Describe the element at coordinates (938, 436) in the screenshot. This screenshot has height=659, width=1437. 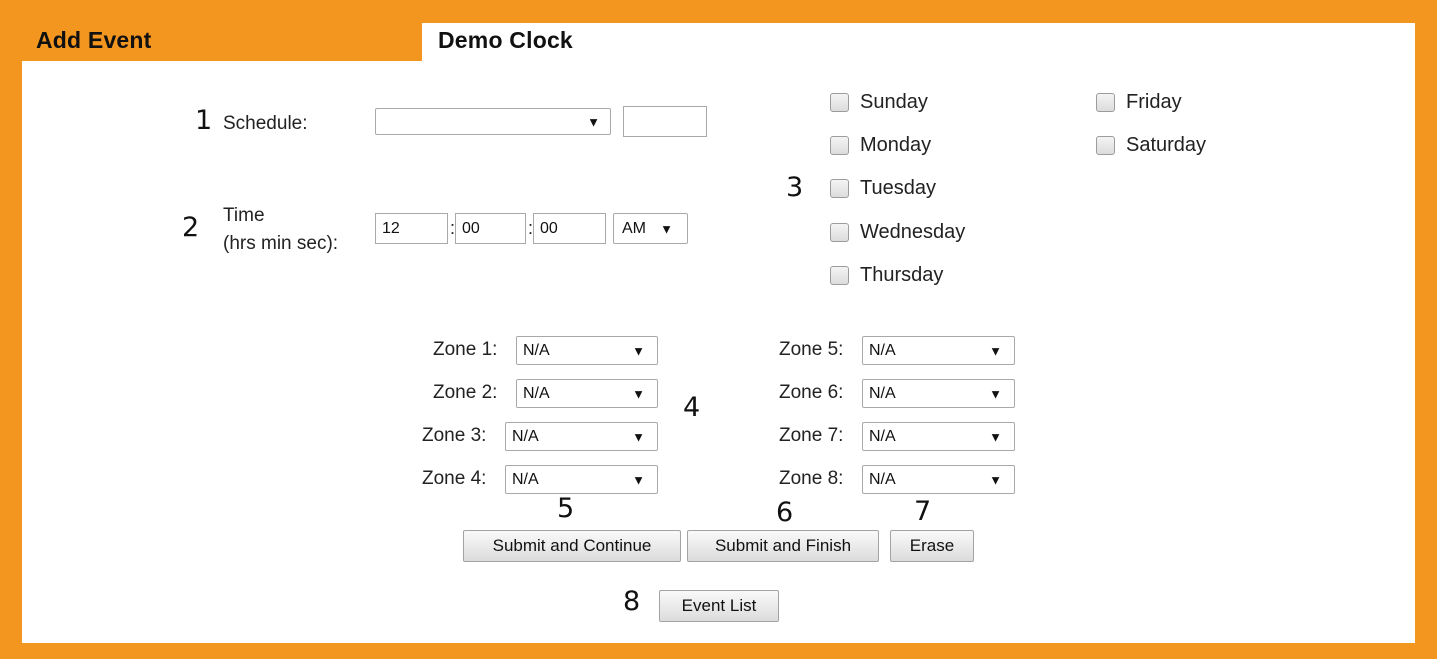
I see `zone-7-select: N/A ▼` at that location.